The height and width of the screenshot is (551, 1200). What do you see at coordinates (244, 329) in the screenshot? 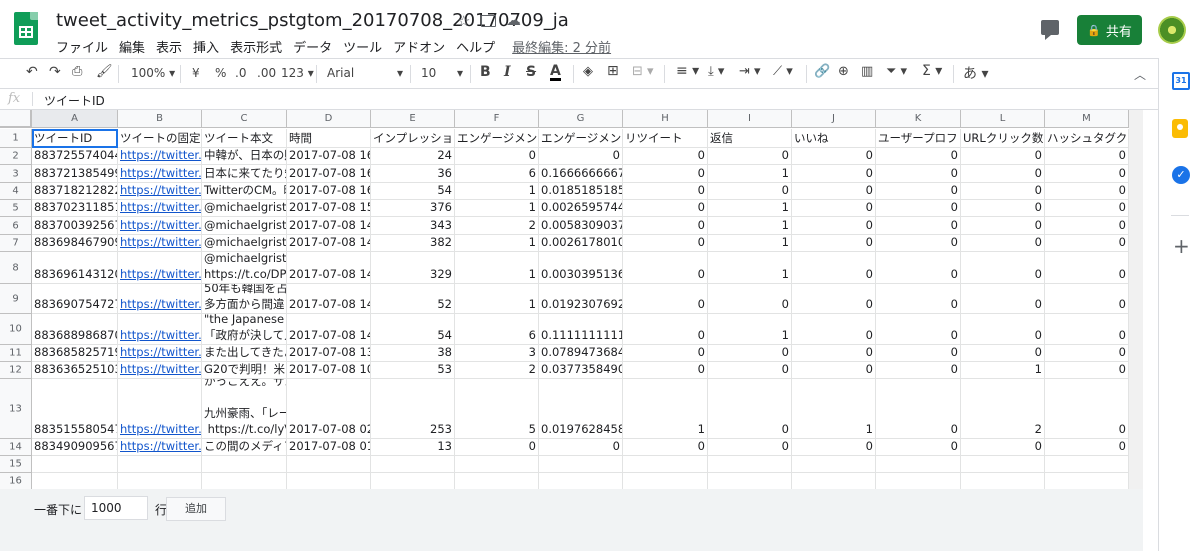
I see `table-cell: "the Japanese go 「政府が決して入` at bounding box center [244, 329].